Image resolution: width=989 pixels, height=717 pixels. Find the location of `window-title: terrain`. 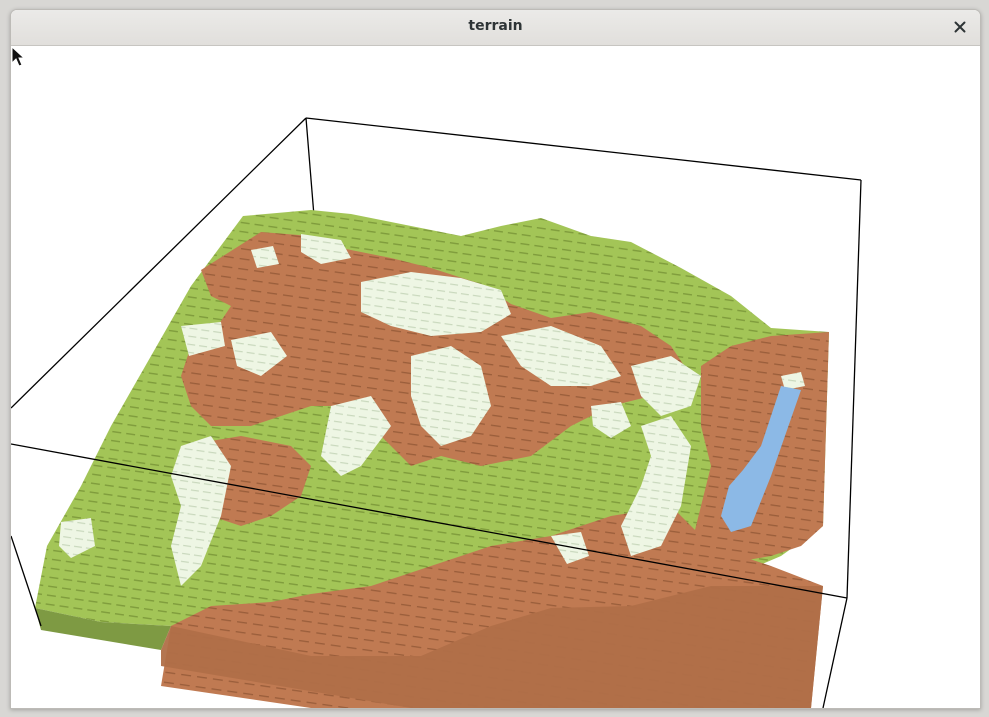

window-title: terrain is located at coordinates (495, 26).